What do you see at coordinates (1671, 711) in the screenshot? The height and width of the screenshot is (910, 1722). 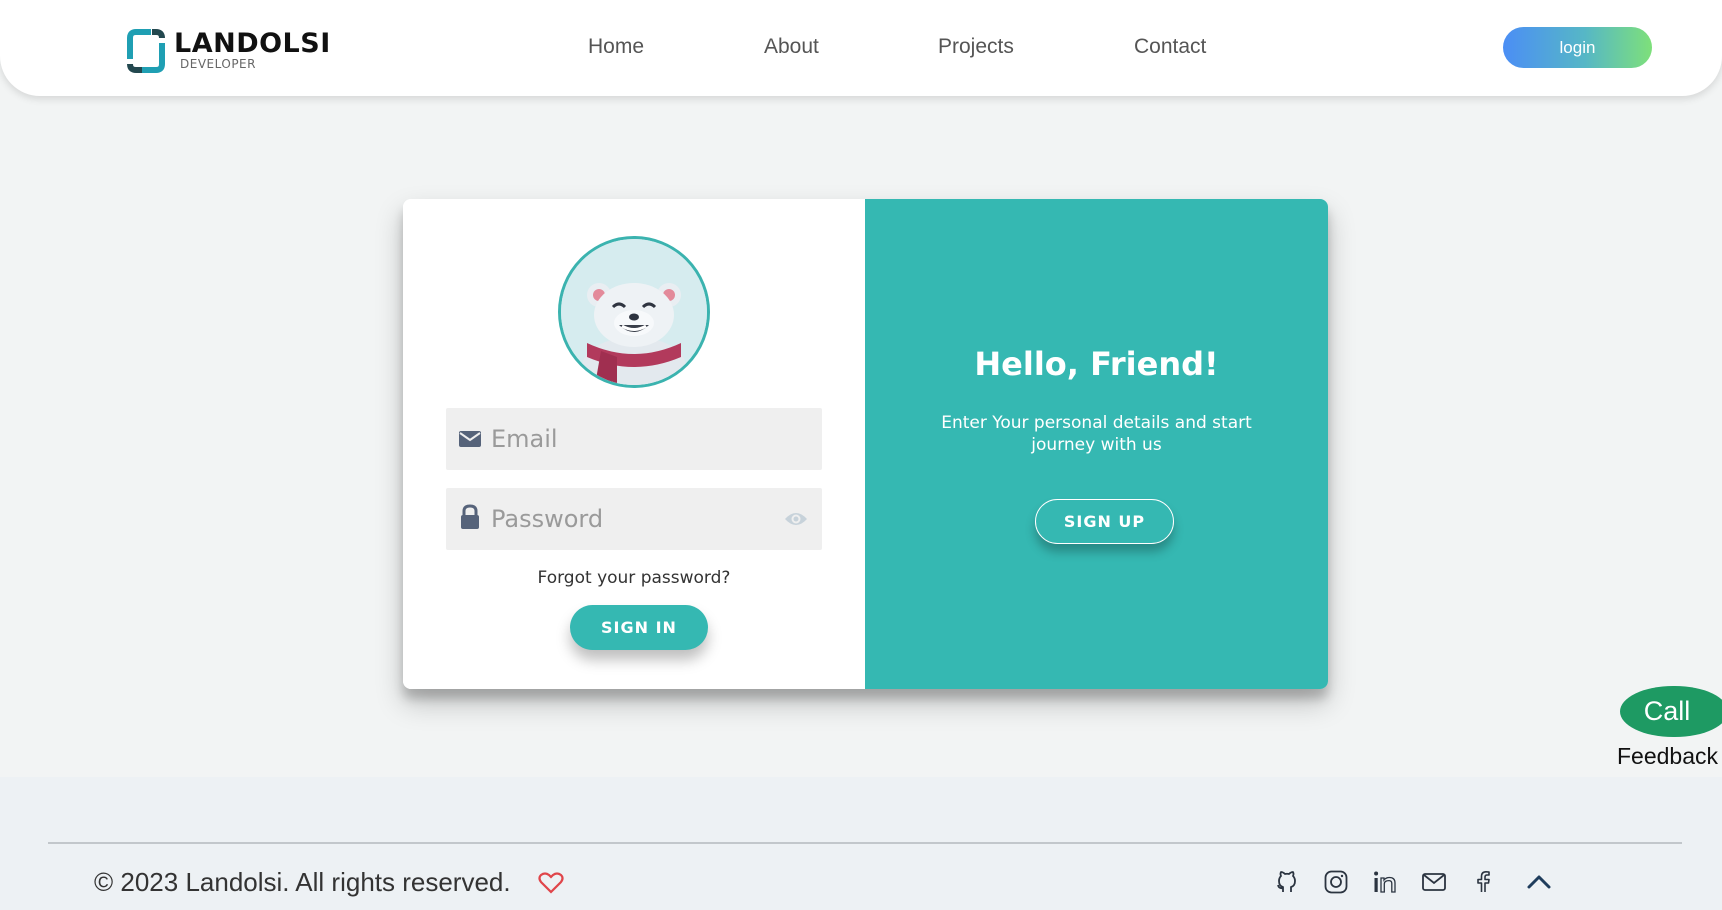 I see `call-feedback-button: Call` at bounding box center [1671, 711].